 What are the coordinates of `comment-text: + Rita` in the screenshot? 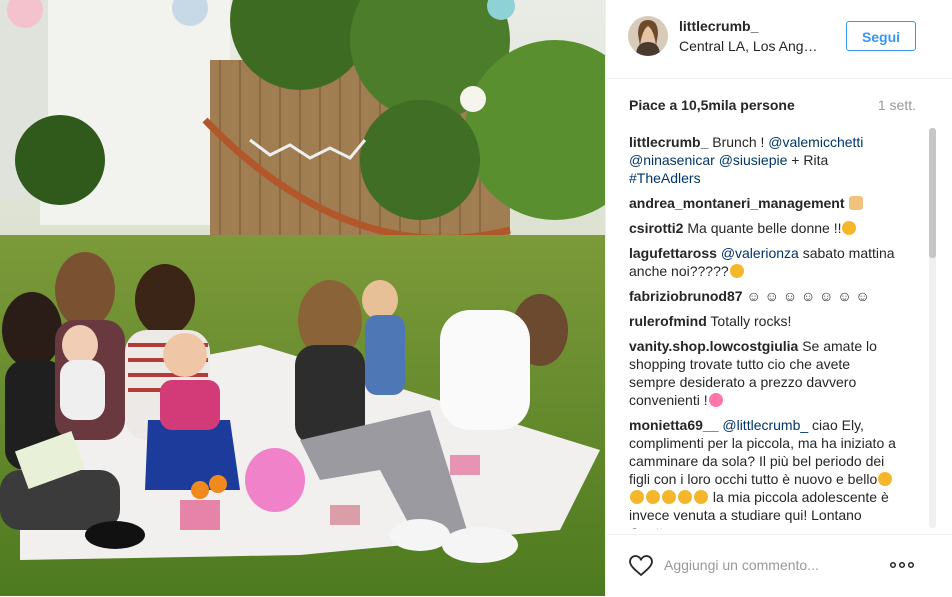 It's located at (808, 160).